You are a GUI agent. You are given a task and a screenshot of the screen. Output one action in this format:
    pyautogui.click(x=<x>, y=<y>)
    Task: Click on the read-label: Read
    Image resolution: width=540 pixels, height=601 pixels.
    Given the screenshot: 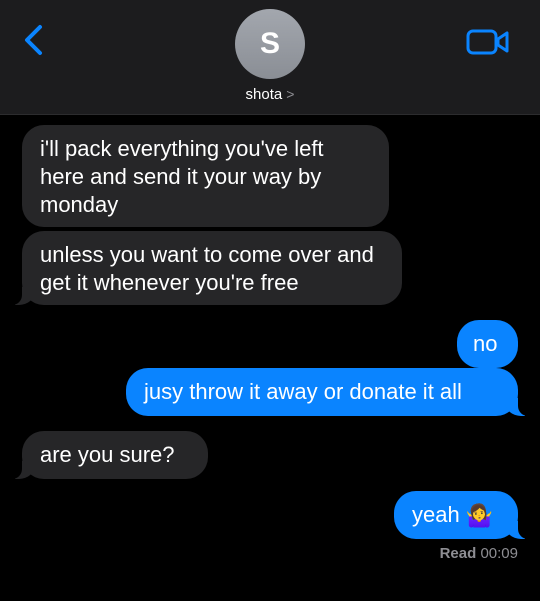 What is the action you would take?
    pyautogui.click(x=458, y=553)
    